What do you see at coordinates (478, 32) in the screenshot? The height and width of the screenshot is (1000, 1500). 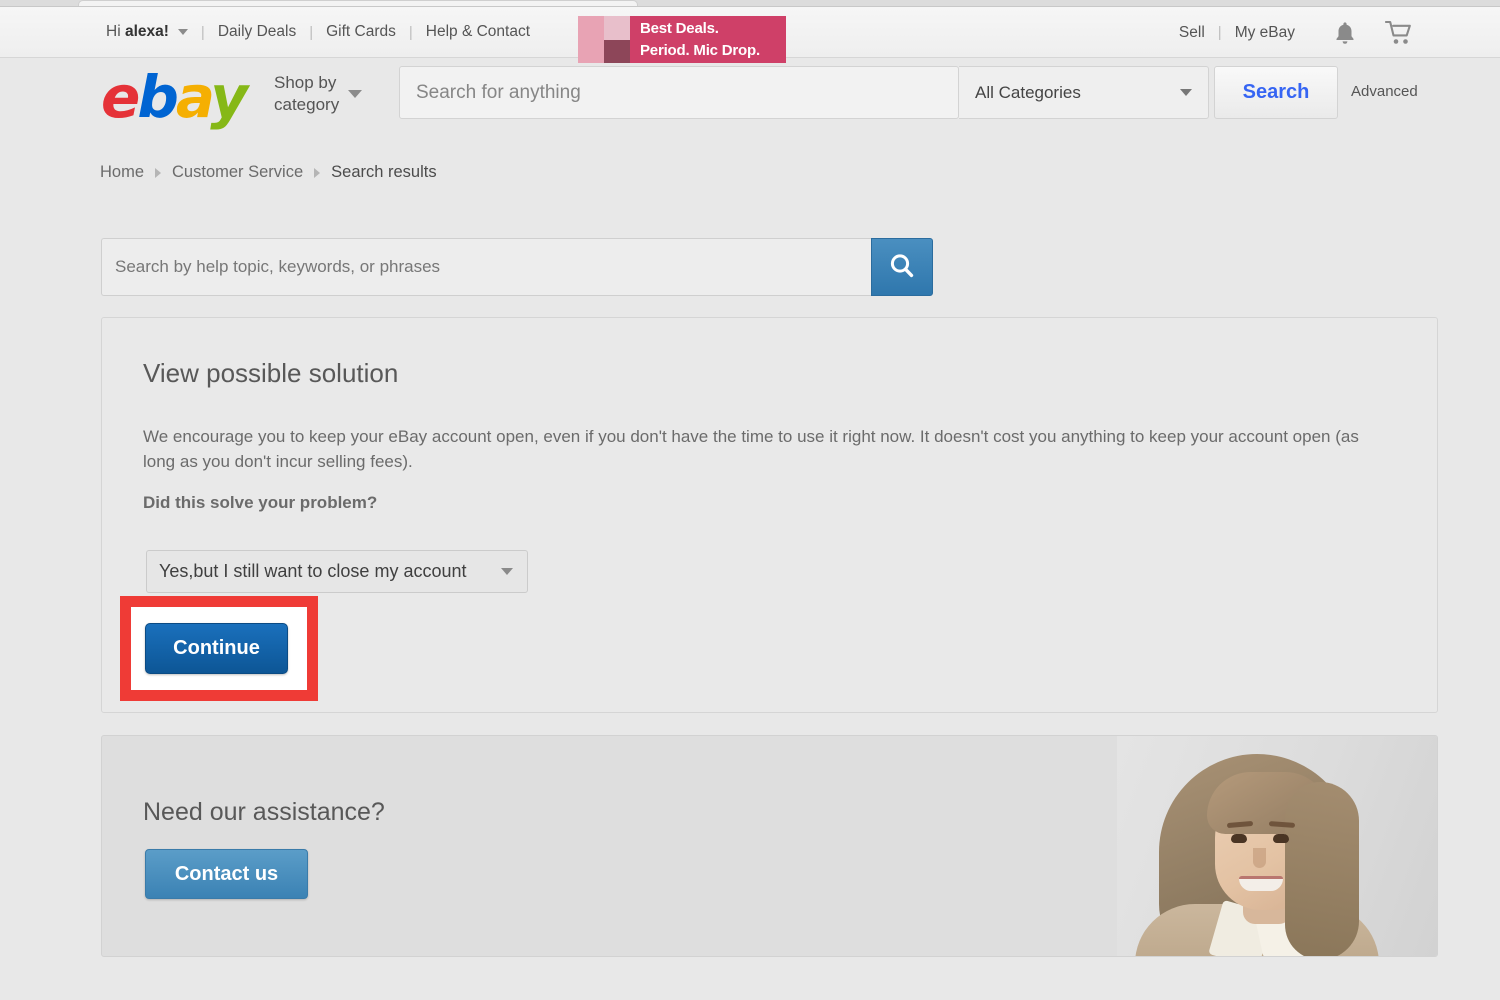 I see `nav-help-contact: Help & Contact` at bounding box center [478, 32].